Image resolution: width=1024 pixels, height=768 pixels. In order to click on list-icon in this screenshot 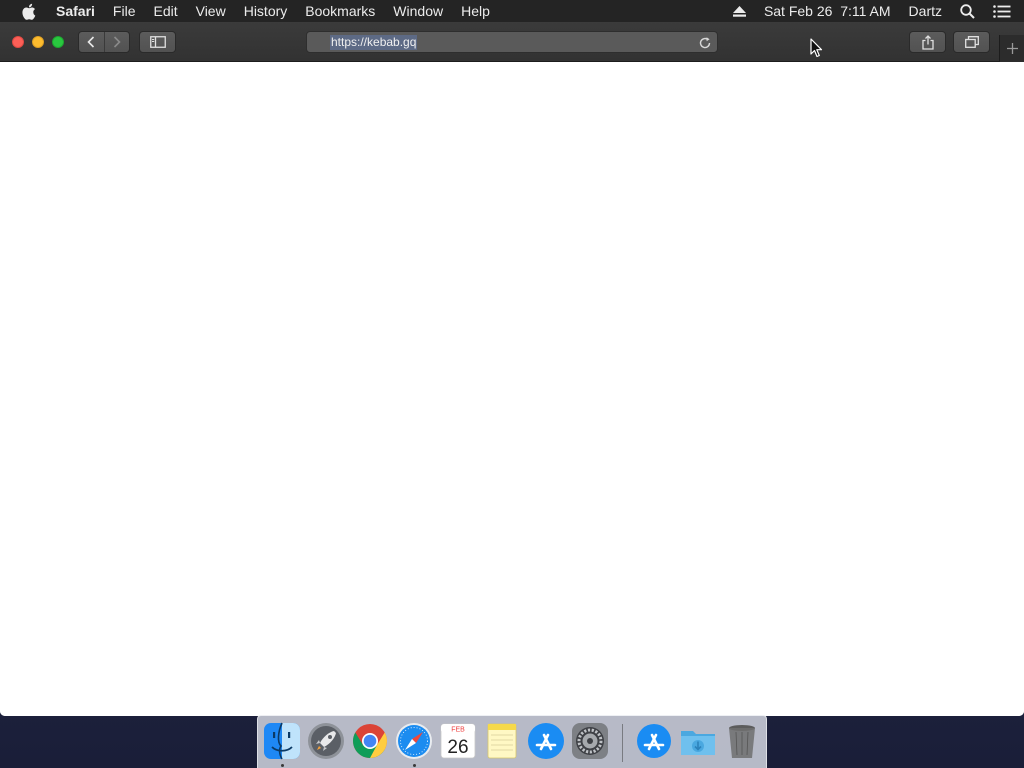, I will do `click(1004, 11)`.